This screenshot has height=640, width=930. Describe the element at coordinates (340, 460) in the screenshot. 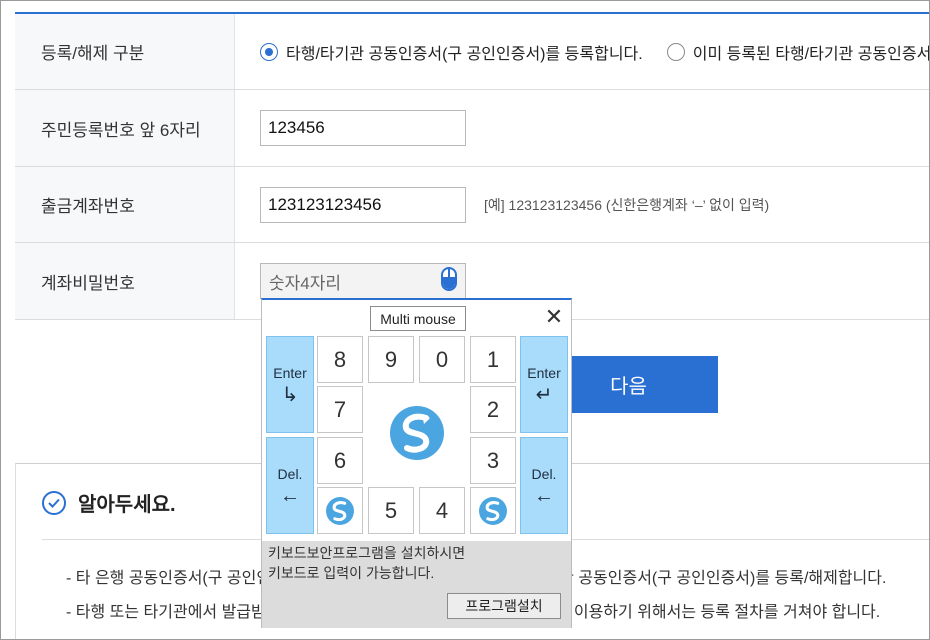

I see `digit-key-6: 6` at that location.